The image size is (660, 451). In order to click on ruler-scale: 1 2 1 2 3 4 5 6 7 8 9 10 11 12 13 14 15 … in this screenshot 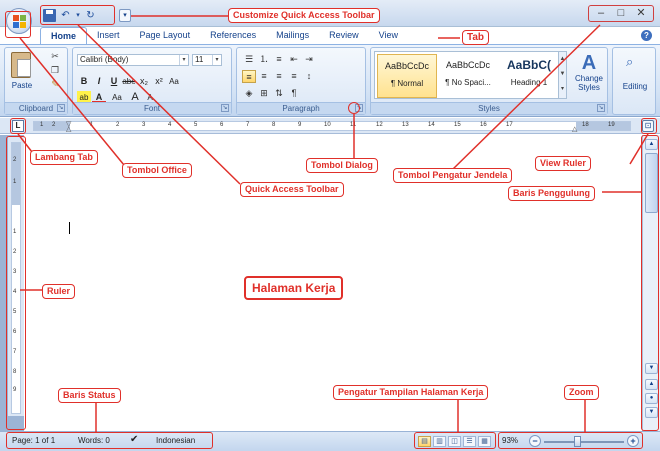, I will do `click(332, 127)`.